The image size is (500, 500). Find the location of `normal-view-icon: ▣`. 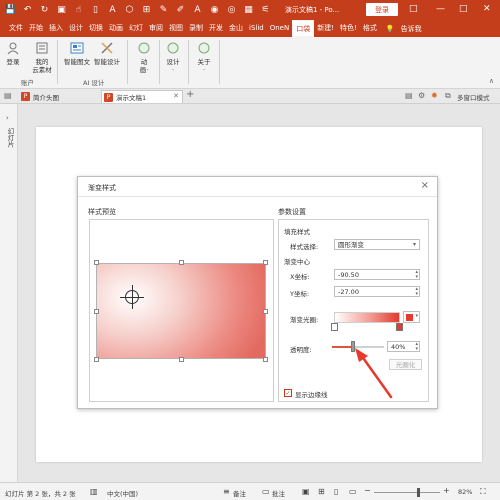

normal-view-icon: ▣ is located at coordinates (306, 491).